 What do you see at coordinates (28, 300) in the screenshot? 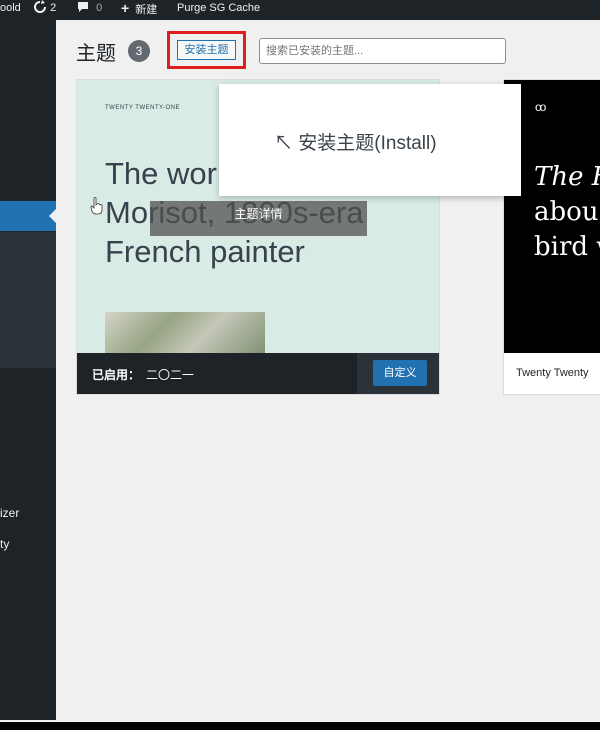
I see `sidebar-submenu` at bounding box center [28, 300].